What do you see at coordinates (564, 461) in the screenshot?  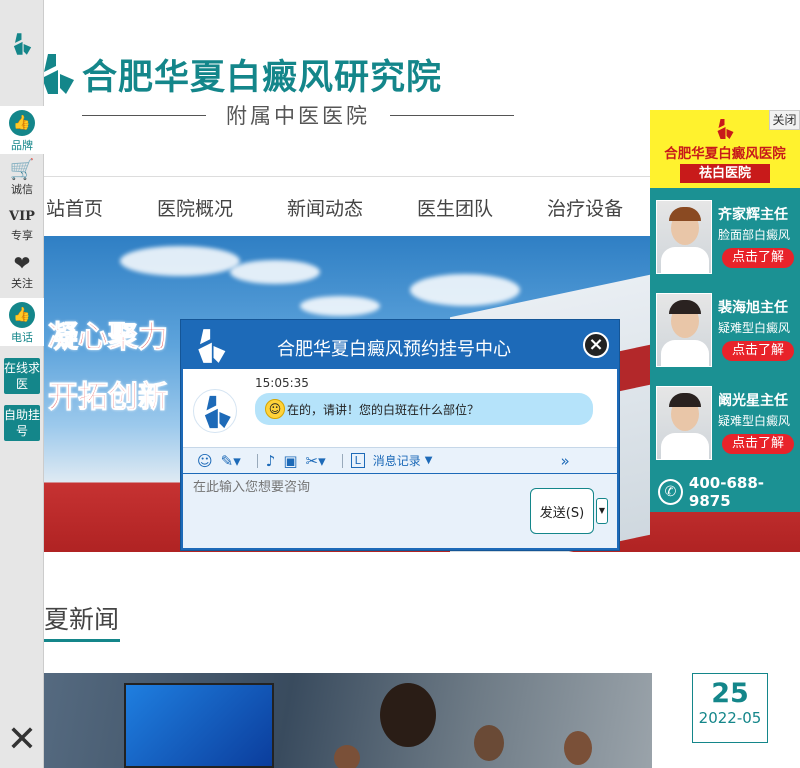 I see `expand-icon: »` at bounding box center [564, 461].